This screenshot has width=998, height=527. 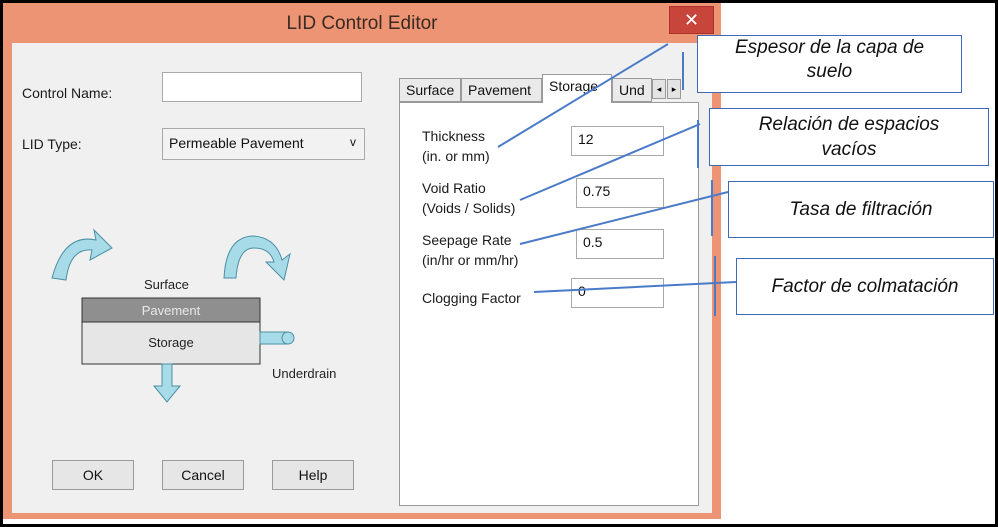 I want to click on tab-surface: Surface, so click(x=430, y=90).